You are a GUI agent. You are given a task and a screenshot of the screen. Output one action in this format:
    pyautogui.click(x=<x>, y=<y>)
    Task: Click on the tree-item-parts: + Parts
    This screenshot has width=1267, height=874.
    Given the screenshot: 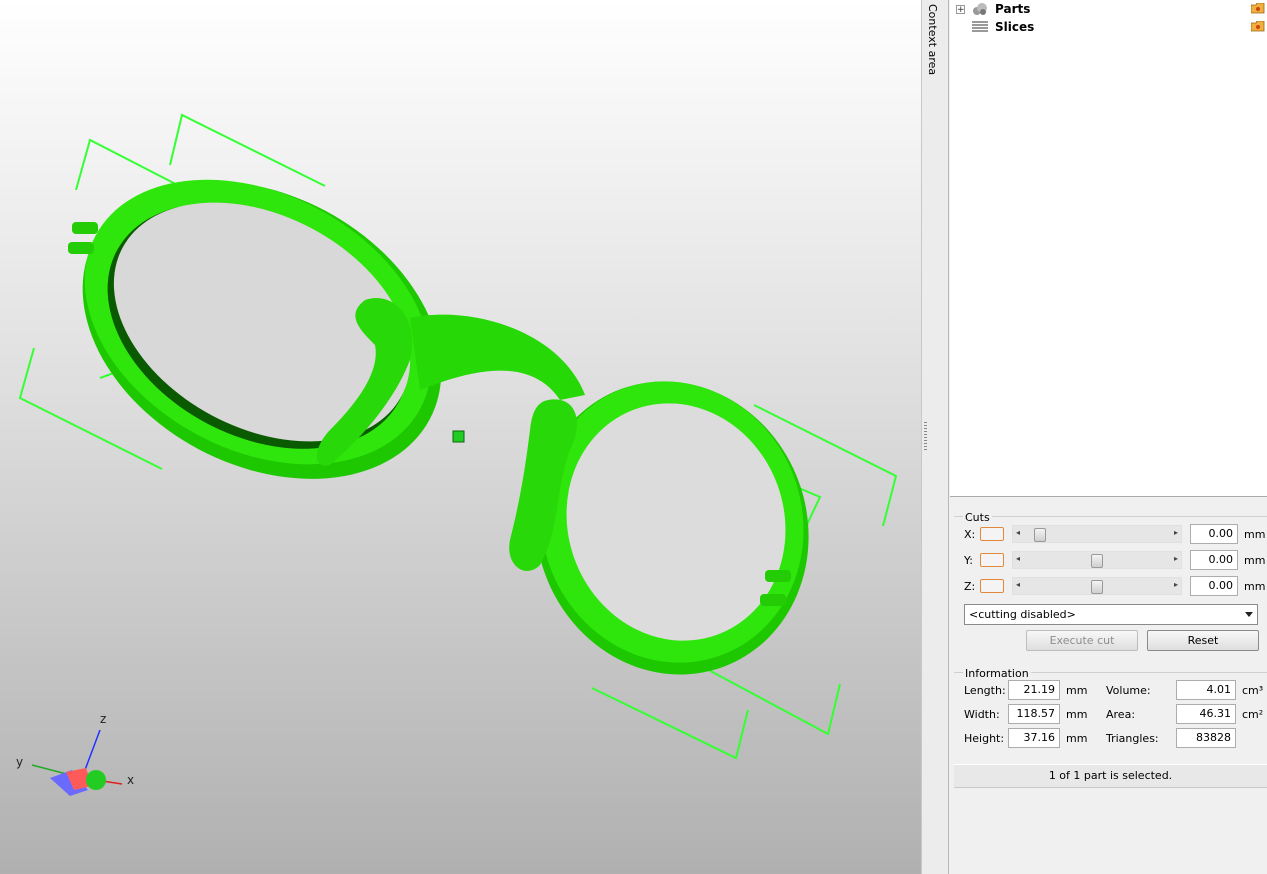 What is the action you would take?
    pyautogui.click(x=993, y=9)
    